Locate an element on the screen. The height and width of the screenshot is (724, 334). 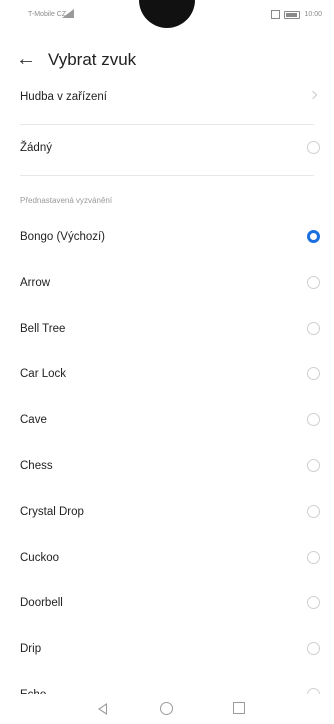
status-right: 10:00 is located at coordinates (296, 14).